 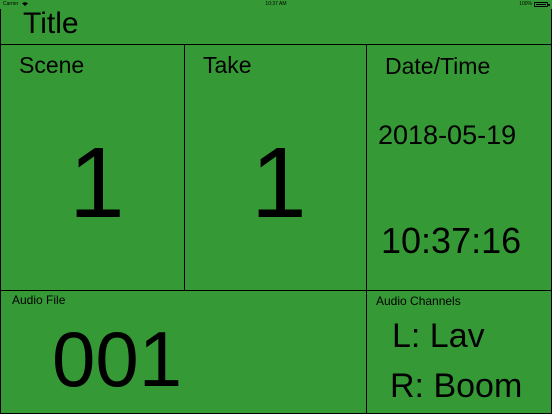 I want to click on take-value: 1, so click(x=279, y=183).